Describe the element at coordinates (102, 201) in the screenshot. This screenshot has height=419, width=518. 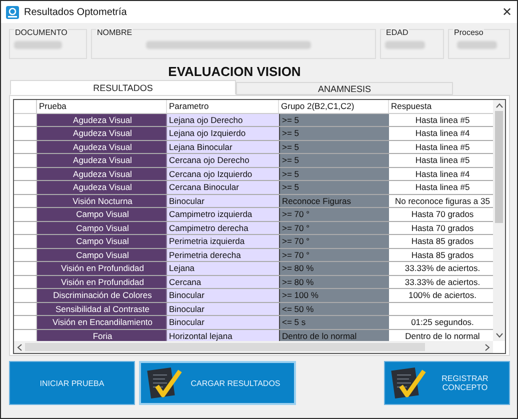
I see `table-cell: Visión Nocturna` at that location.